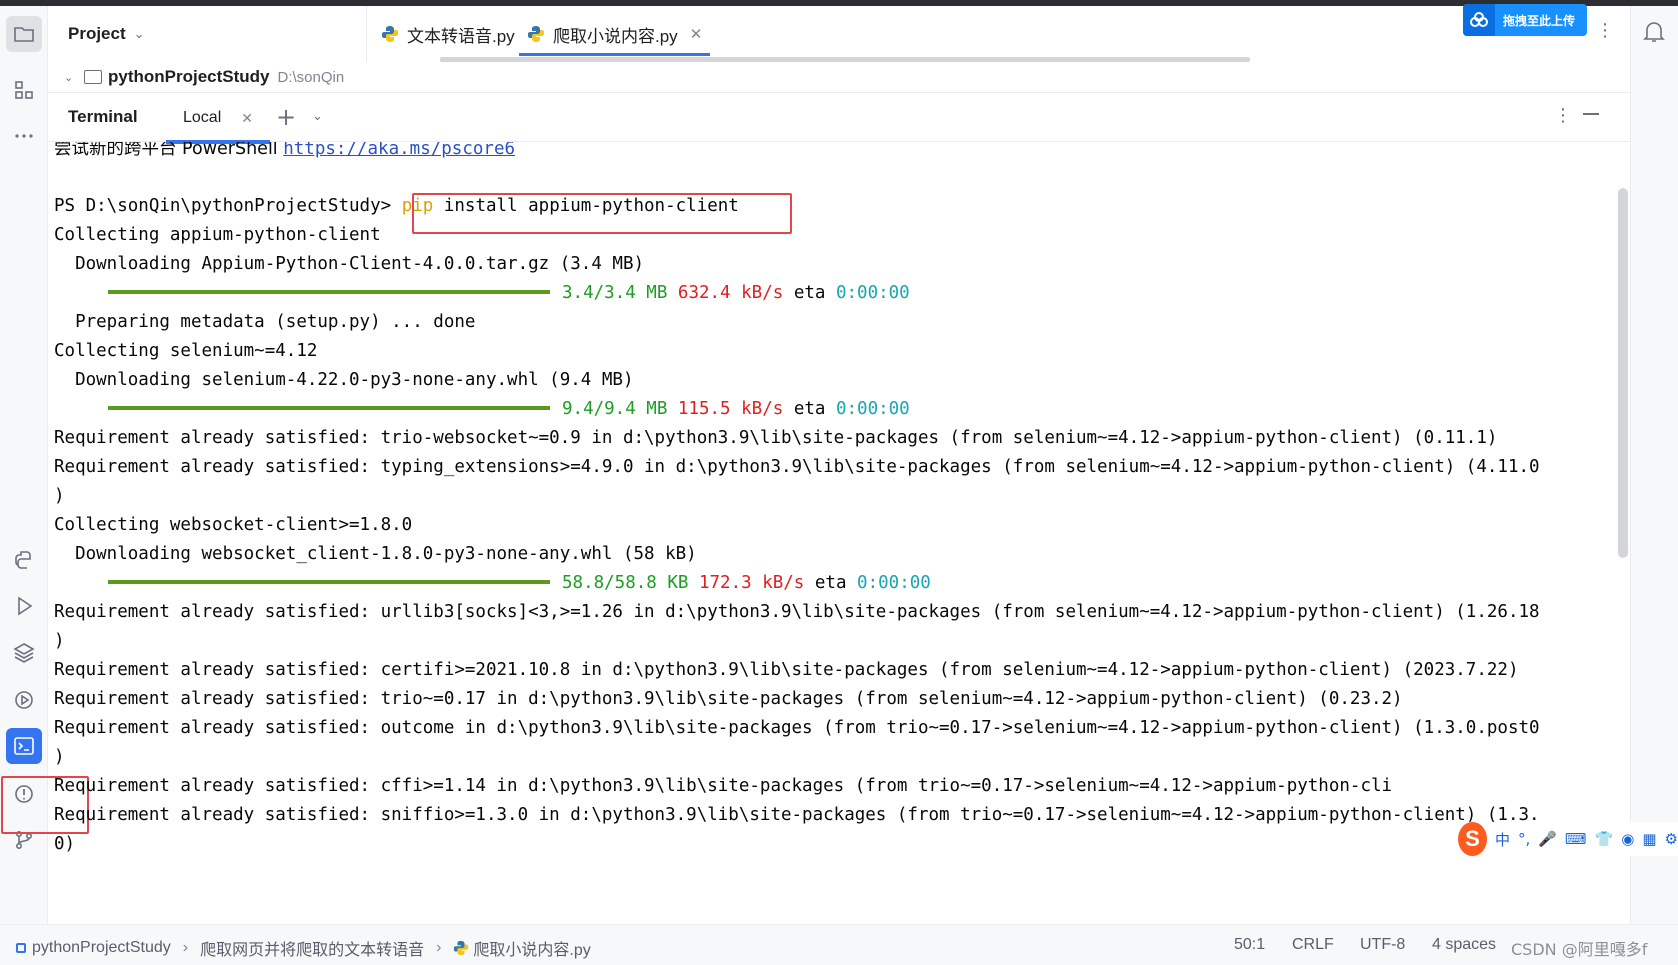 This screenshot has height=965, width=1678. Describe the element at coordinates (1464, 945) in the screenshot. I see `indent-setting: 4 spaces` at that location.